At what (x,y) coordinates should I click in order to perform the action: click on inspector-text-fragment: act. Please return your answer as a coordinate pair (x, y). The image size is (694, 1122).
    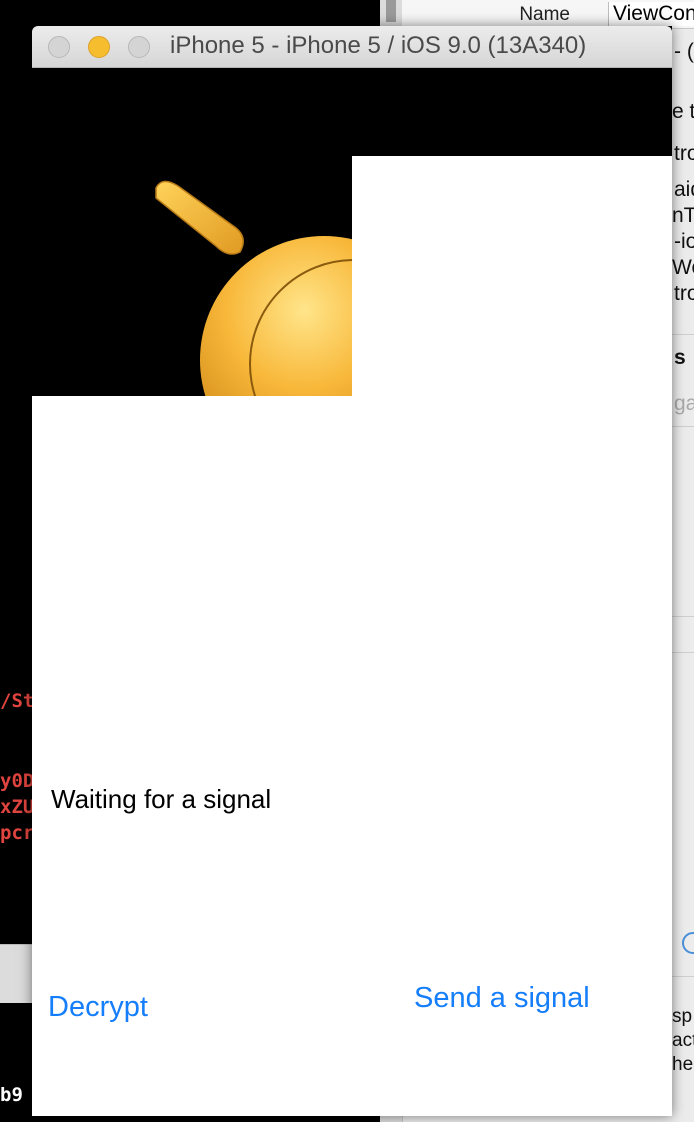
    Looking at the image, I should click on (683, 1040).